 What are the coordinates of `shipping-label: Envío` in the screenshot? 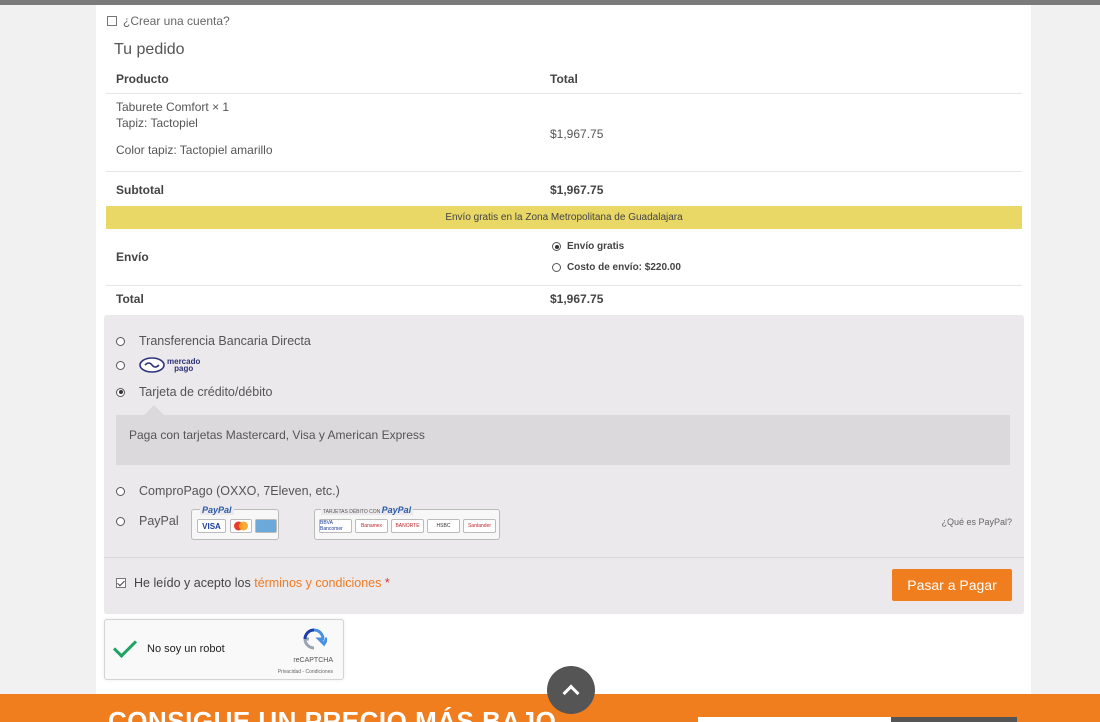 It's located at (132, 257).